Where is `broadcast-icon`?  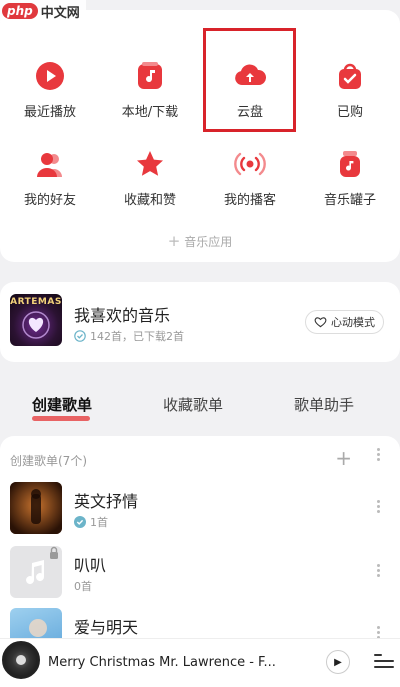
broadcast-icon is located at coordinates (250, 164).